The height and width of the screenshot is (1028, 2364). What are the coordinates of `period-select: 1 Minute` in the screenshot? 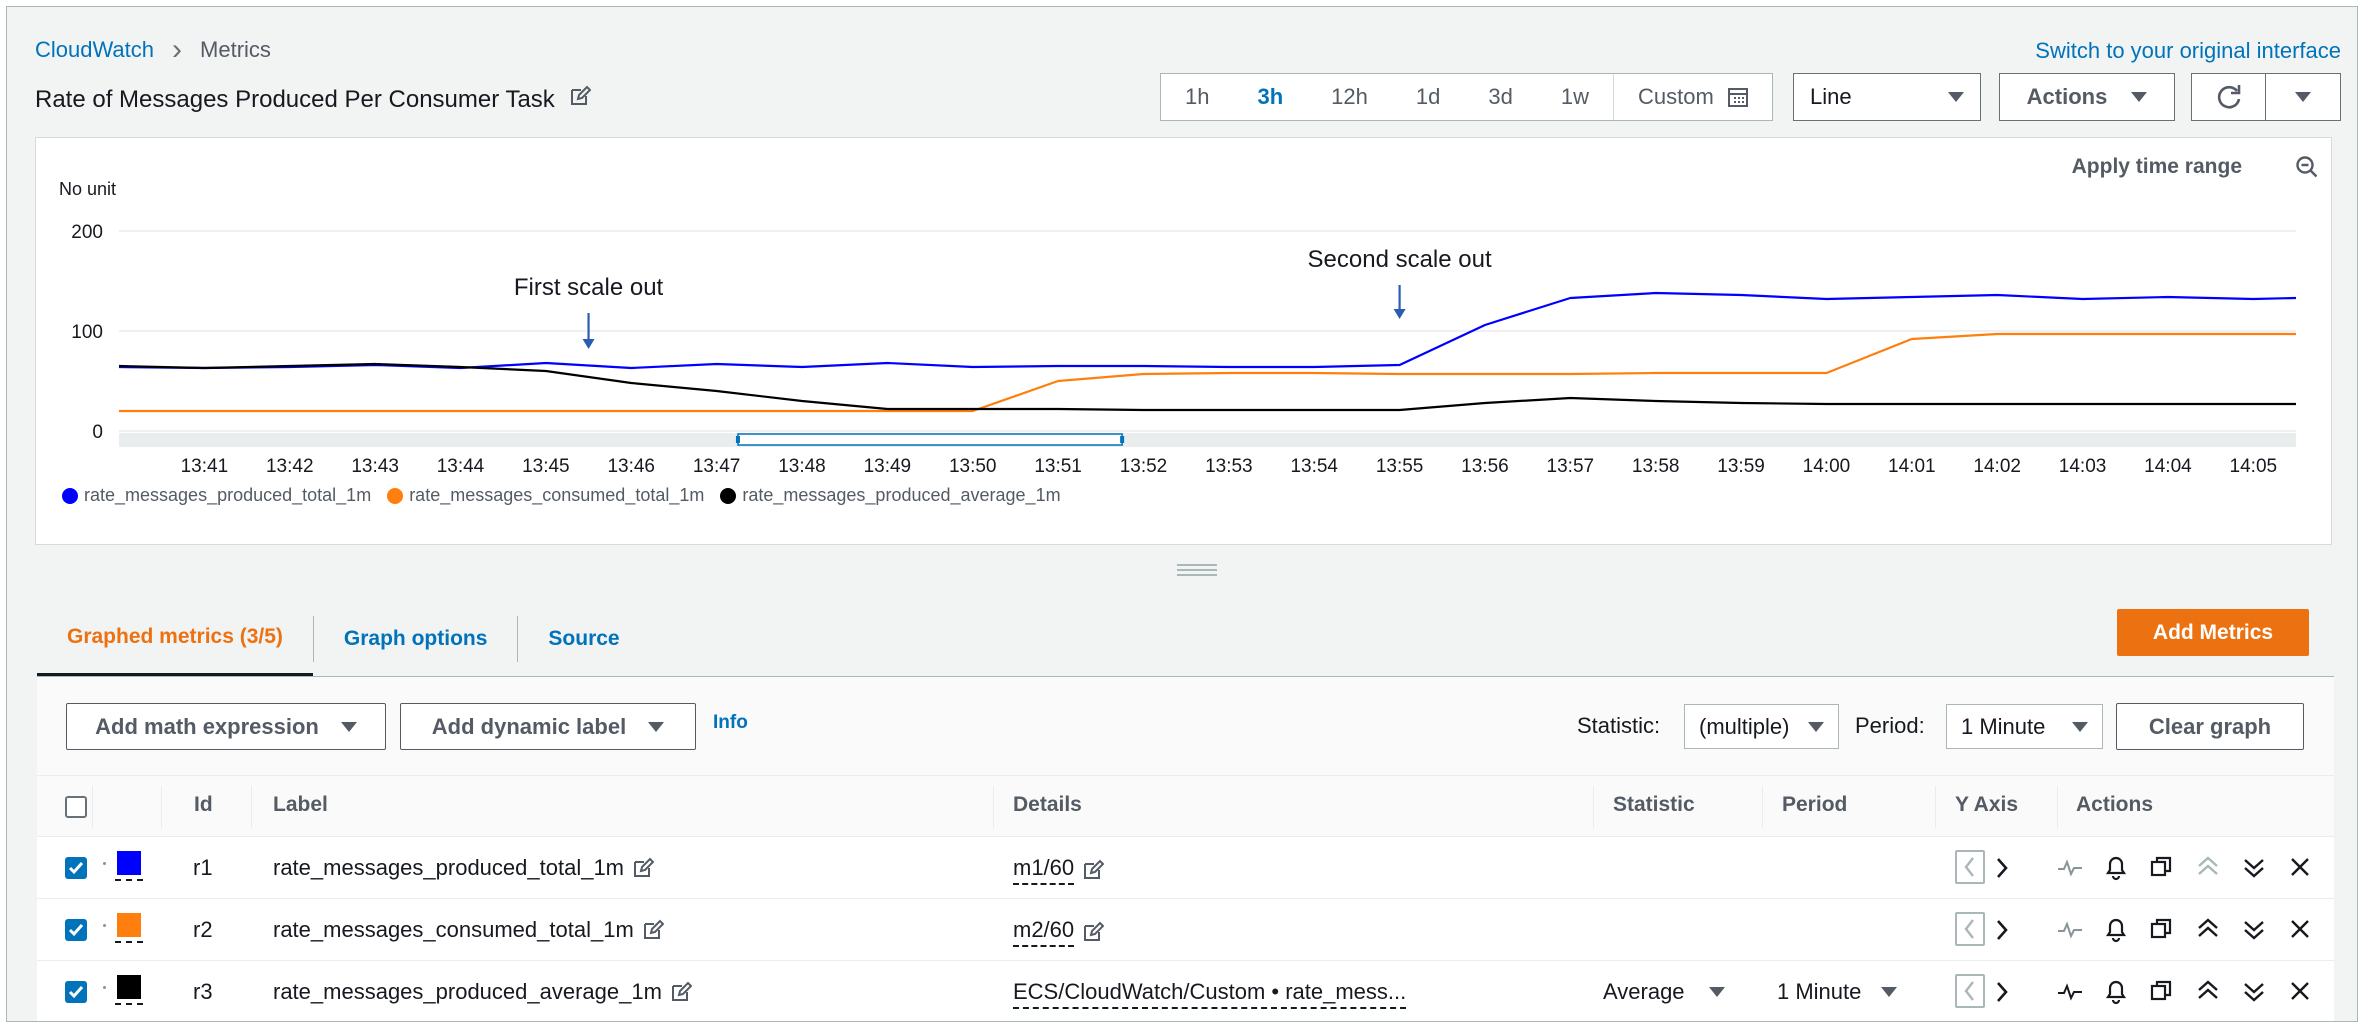 It's located at (2024, 726).